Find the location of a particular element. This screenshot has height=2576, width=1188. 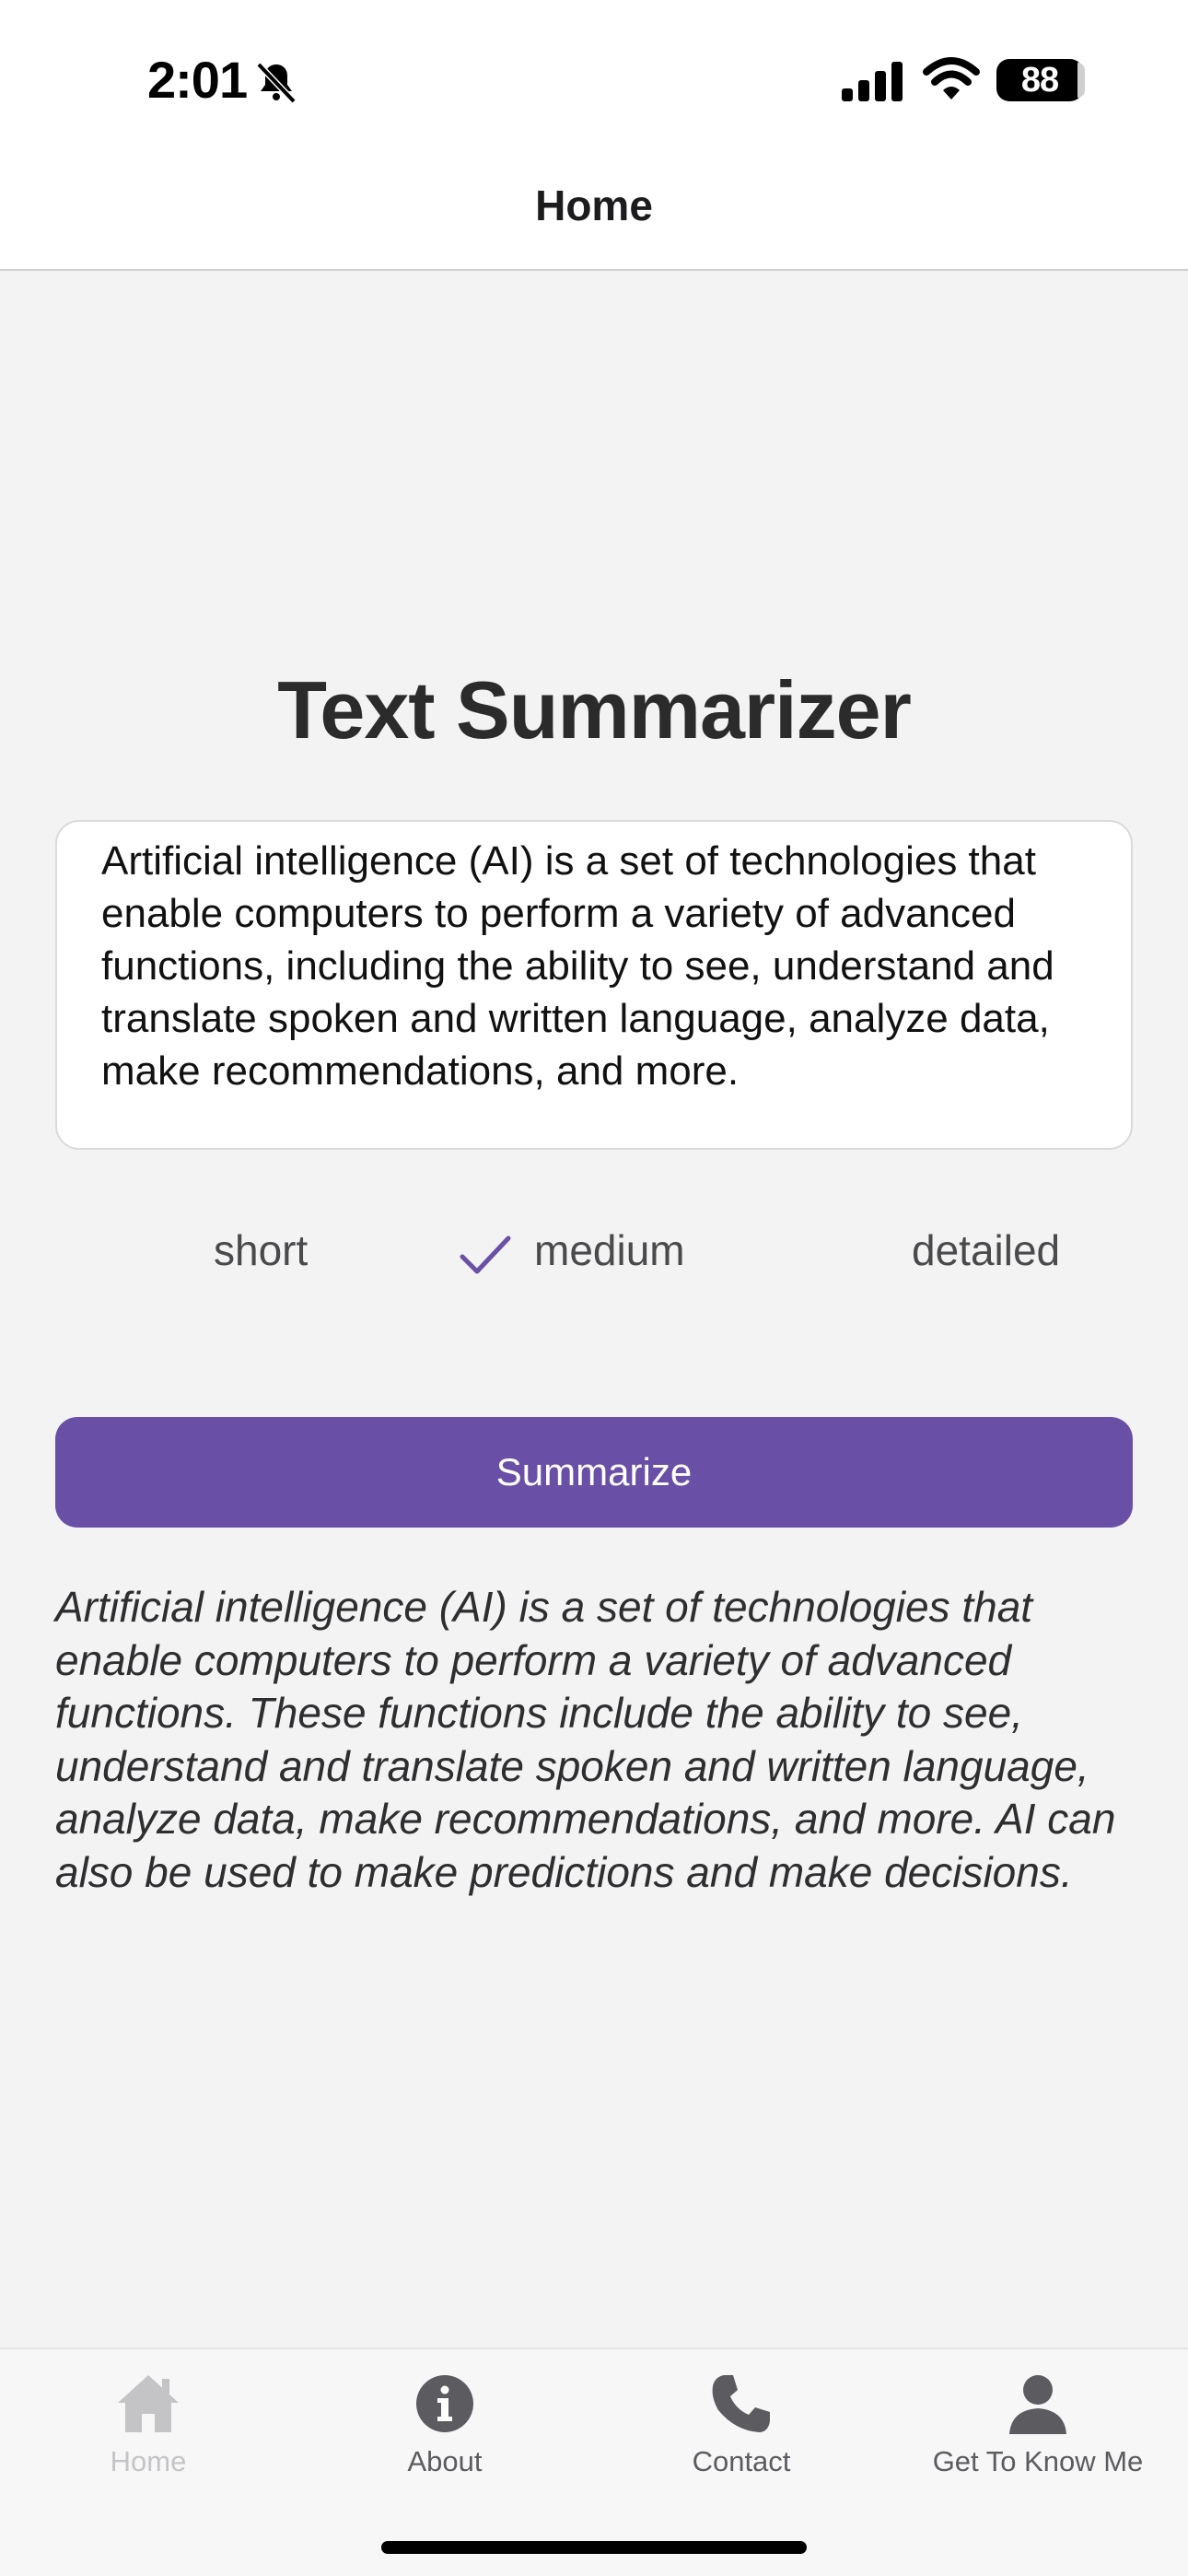

option-short: short is located at coordinates (261, 1250).